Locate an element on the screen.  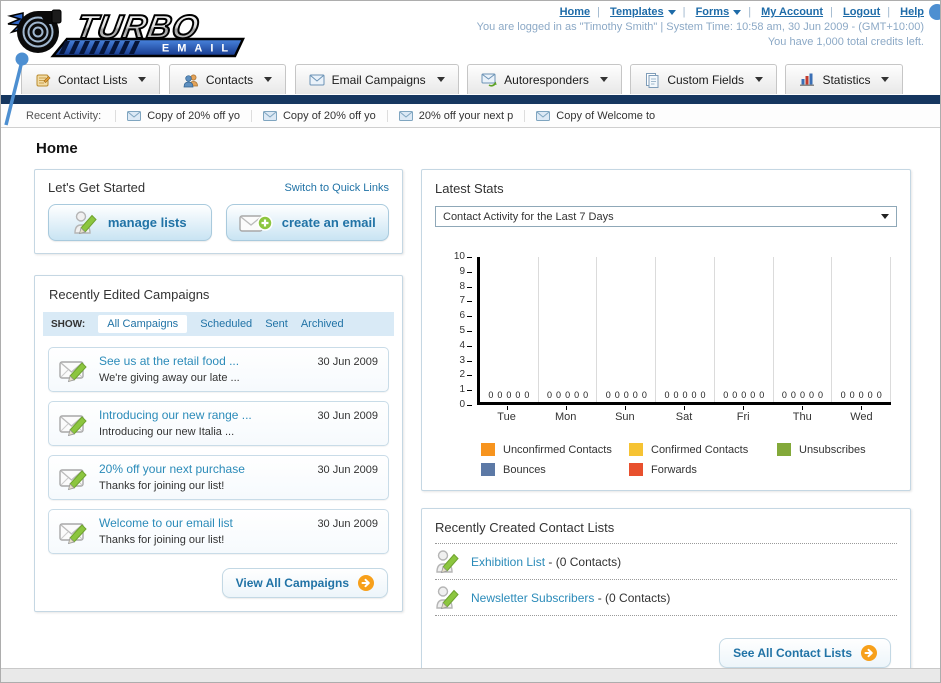
tab-email-campaigns: Email Campaigns is located at coordinates (376, 79).